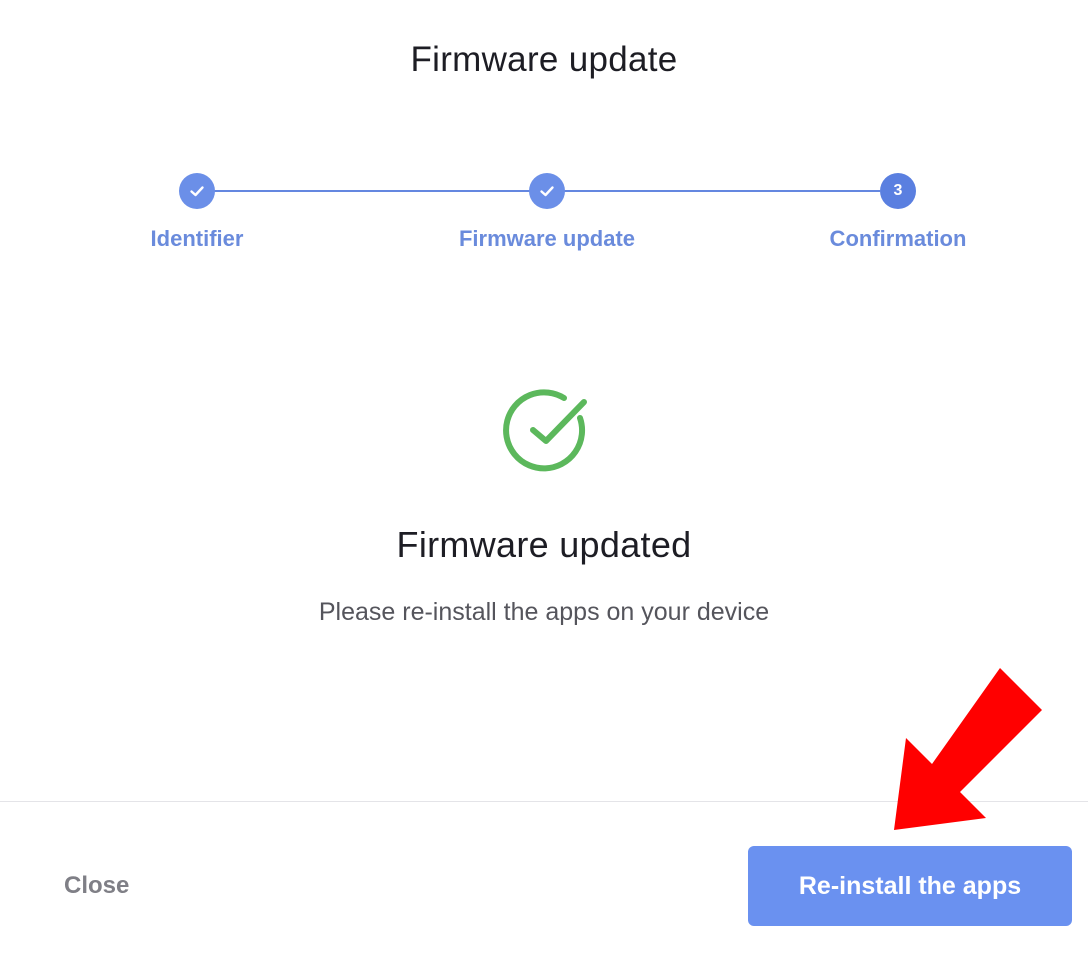 This screenshot has width=1088, height=960. Describe the element at coordinates (197, 191) in the screenshot. I see `step-1-check-icon` at that location.